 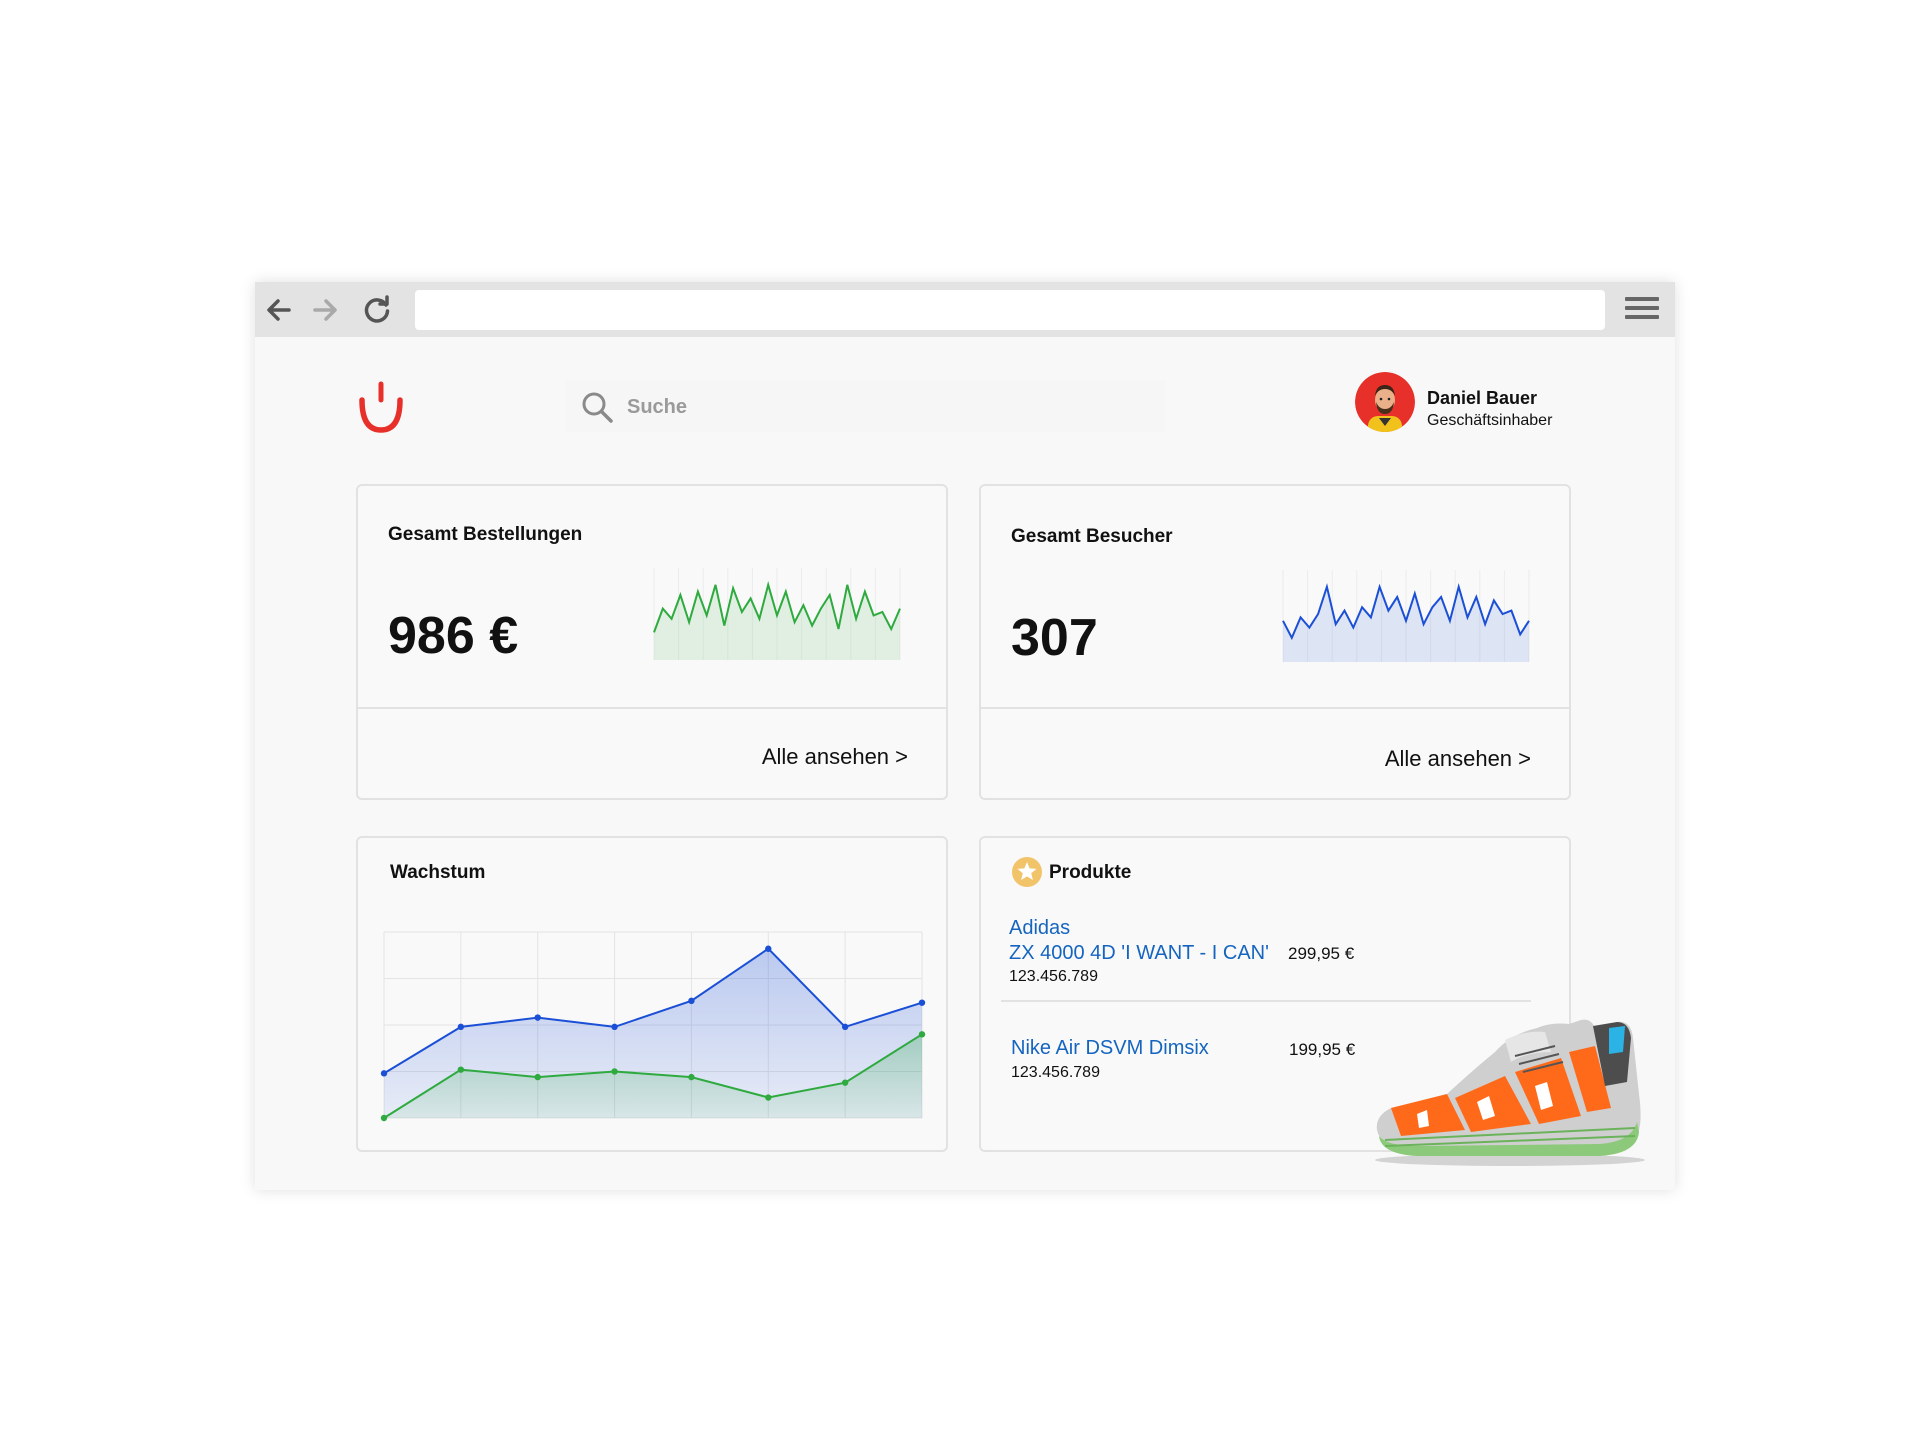 What do you see at coordinates (1406, 616) in the screenshot?
I see `visitors-sparkline` at bounding box center [1406, 616].